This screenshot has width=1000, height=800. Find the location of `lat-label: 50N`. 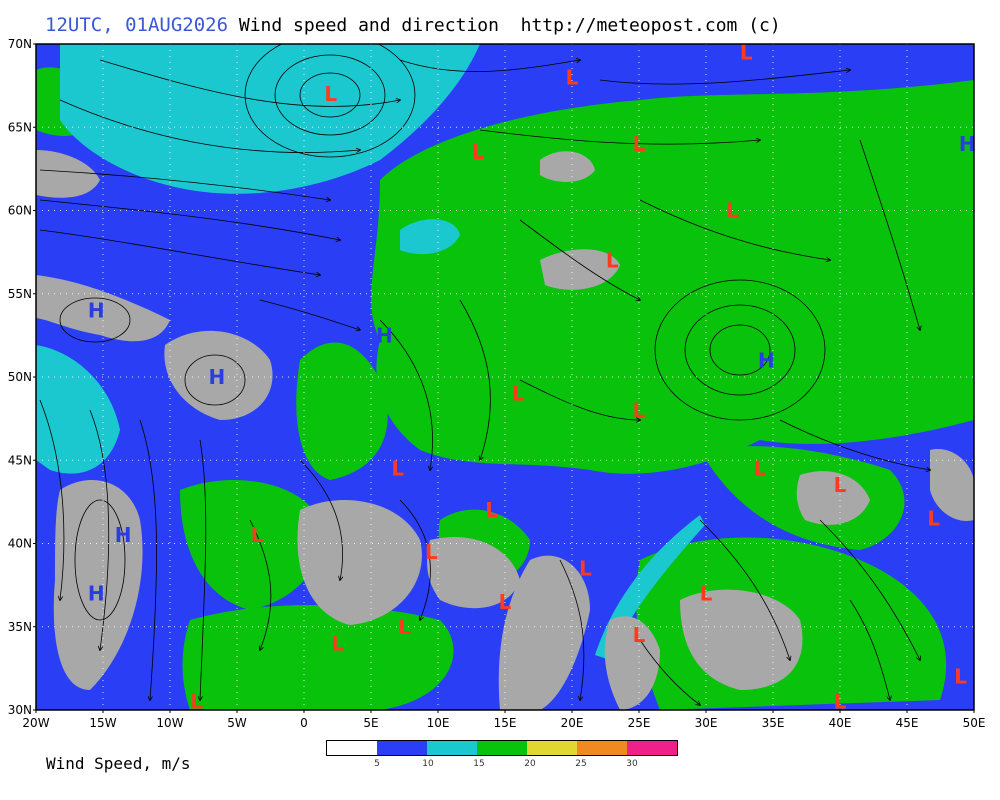

lat-label: 50N is located at coordinates (20, 377).